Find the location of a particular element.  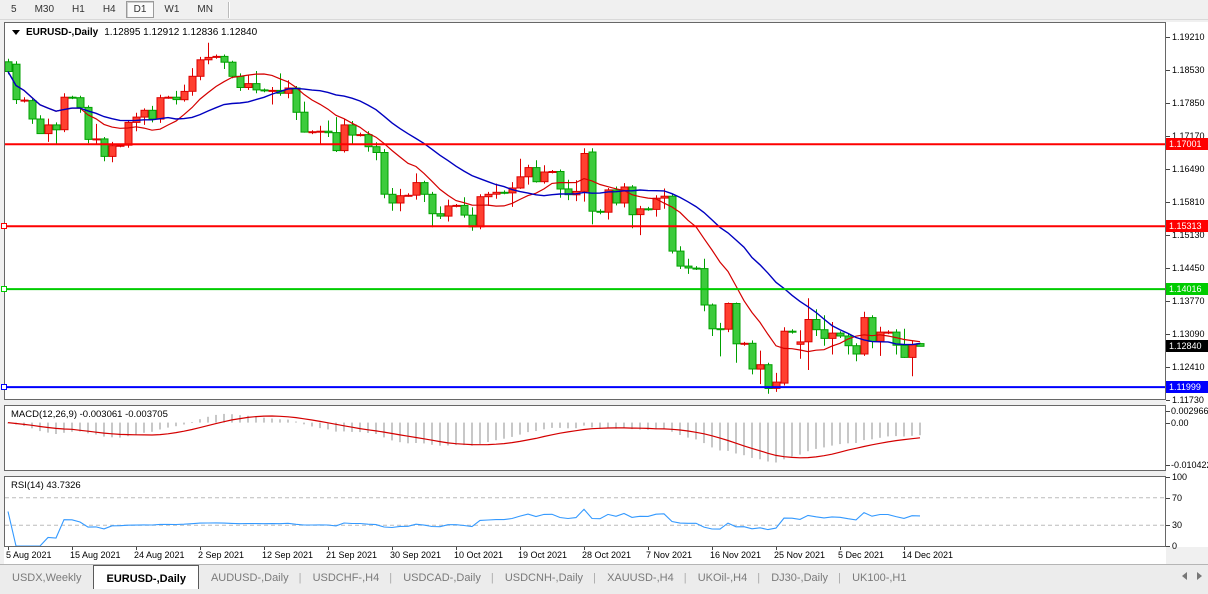

rsi-axis-label: 30 is located at coordinates (1177, 525).